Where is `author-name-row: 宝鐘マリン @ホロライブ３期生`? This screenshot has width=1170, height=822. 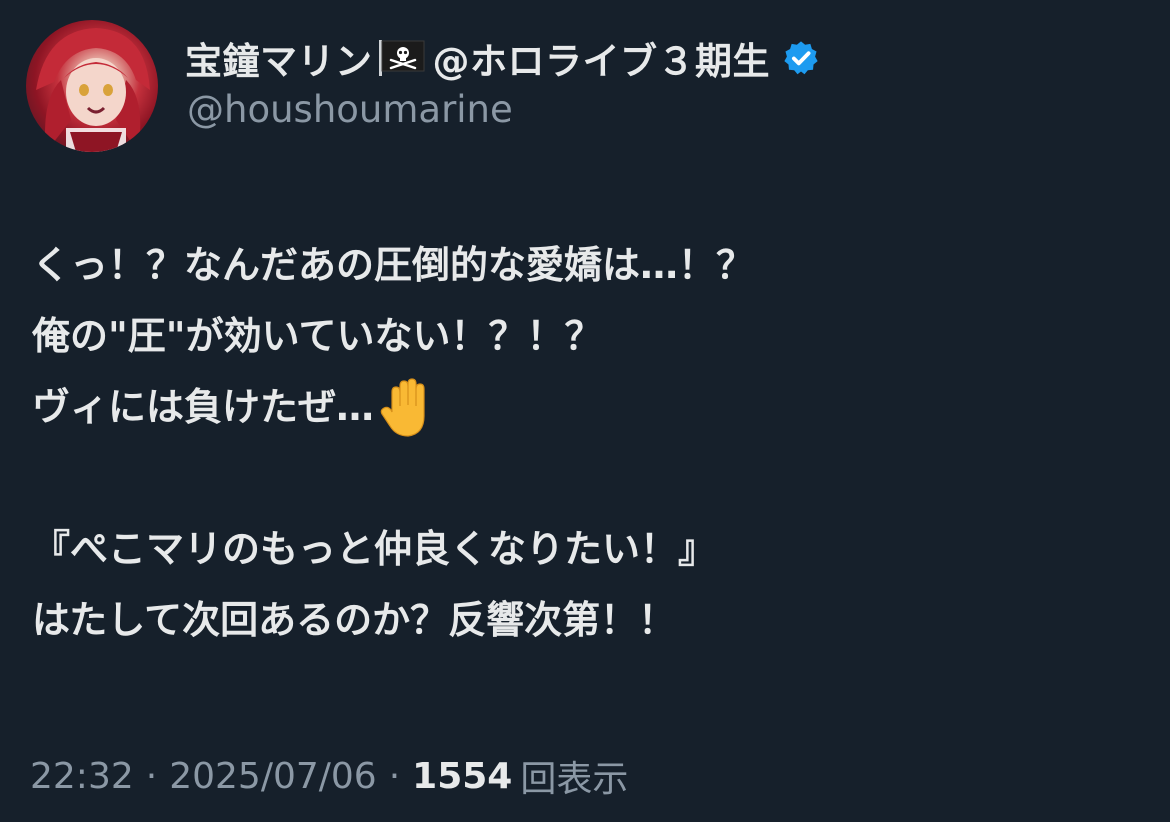
author-name-row: 宝鐘マリン @ホロライブ３期生 is located at coordinates (502, 58).